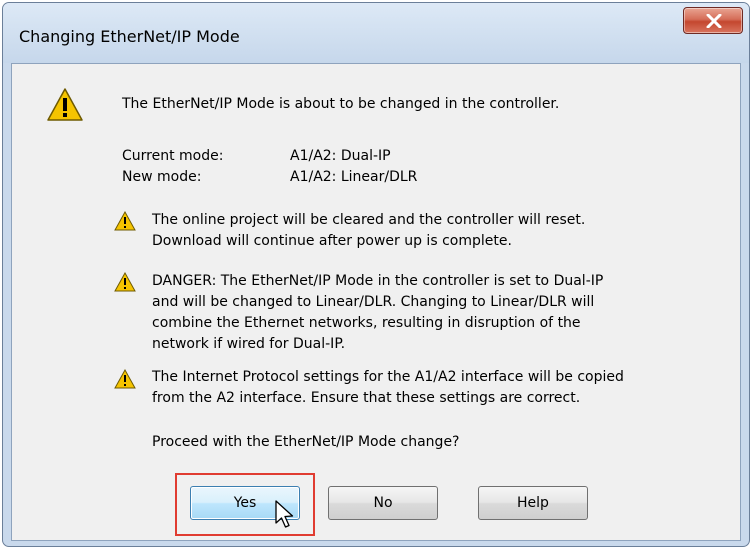  Describe the element at coordinates (284, 514) in the screenshot. I see `mouse-pointer-icon` at that location.